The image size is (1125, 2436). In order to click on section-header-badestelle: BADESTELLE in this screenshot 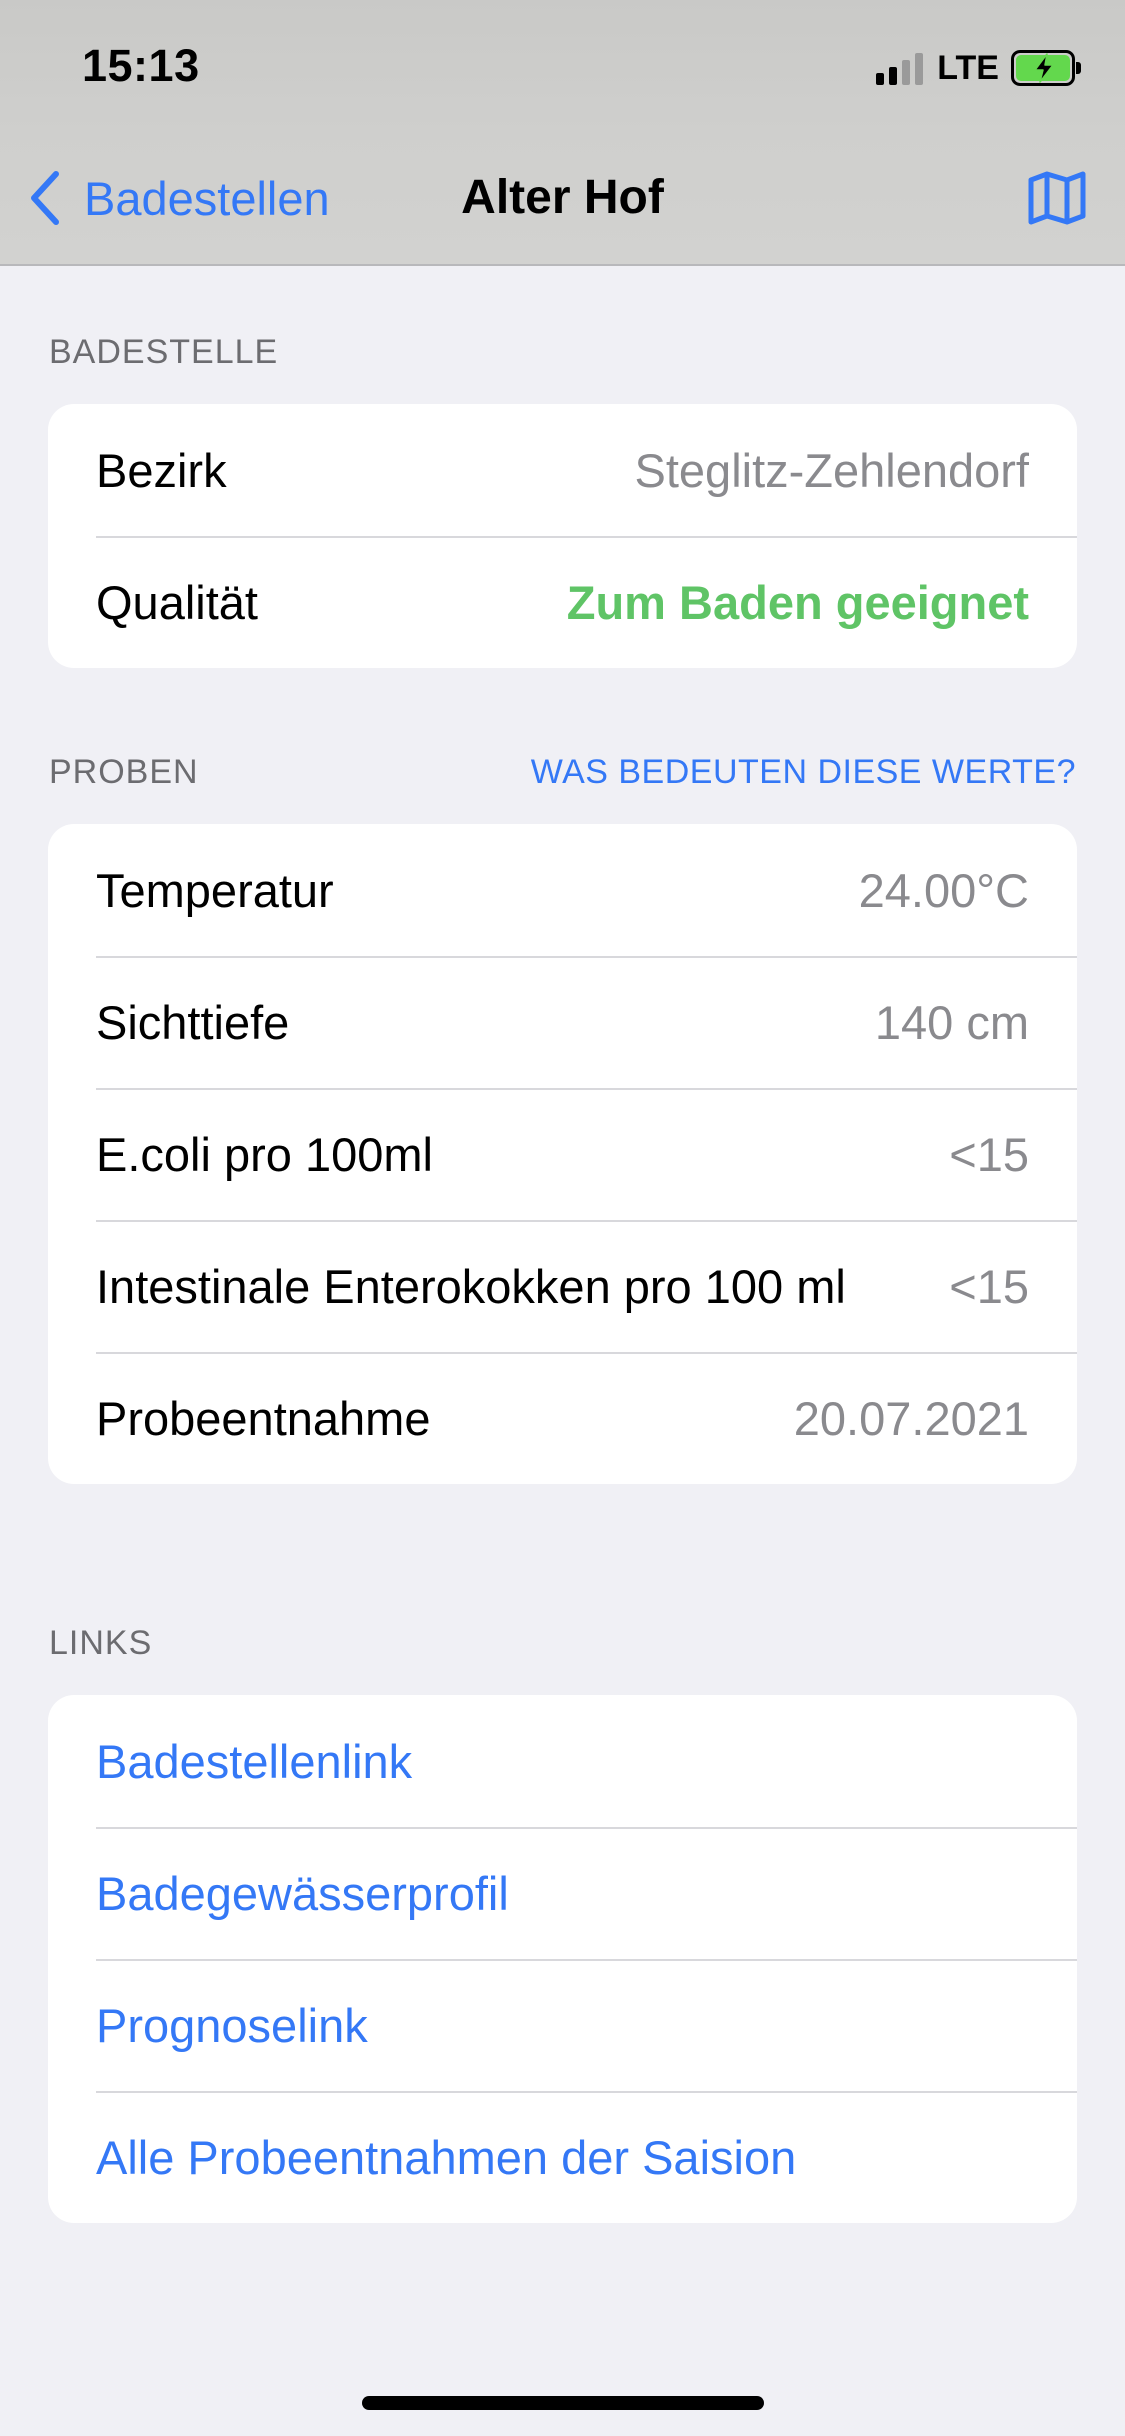, I will do `click(164, 352)`.